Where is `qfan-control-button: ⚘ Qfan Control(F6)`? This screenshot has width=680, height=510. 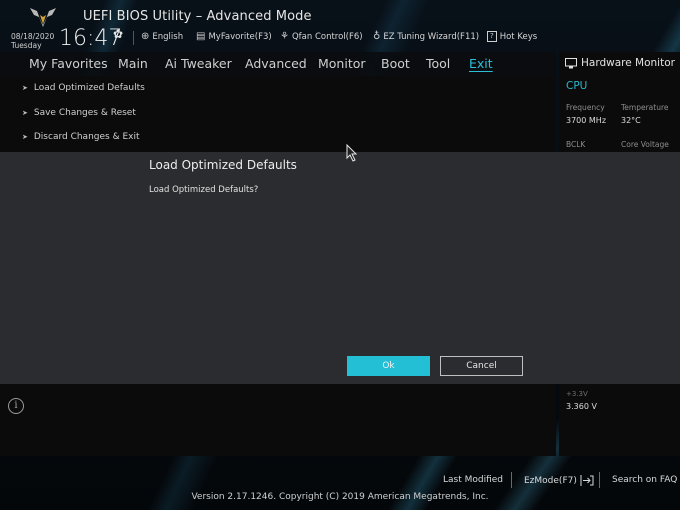 qfan-control-button: ⚘ Qfan Control(F6) is located at coordinates (321, 36).